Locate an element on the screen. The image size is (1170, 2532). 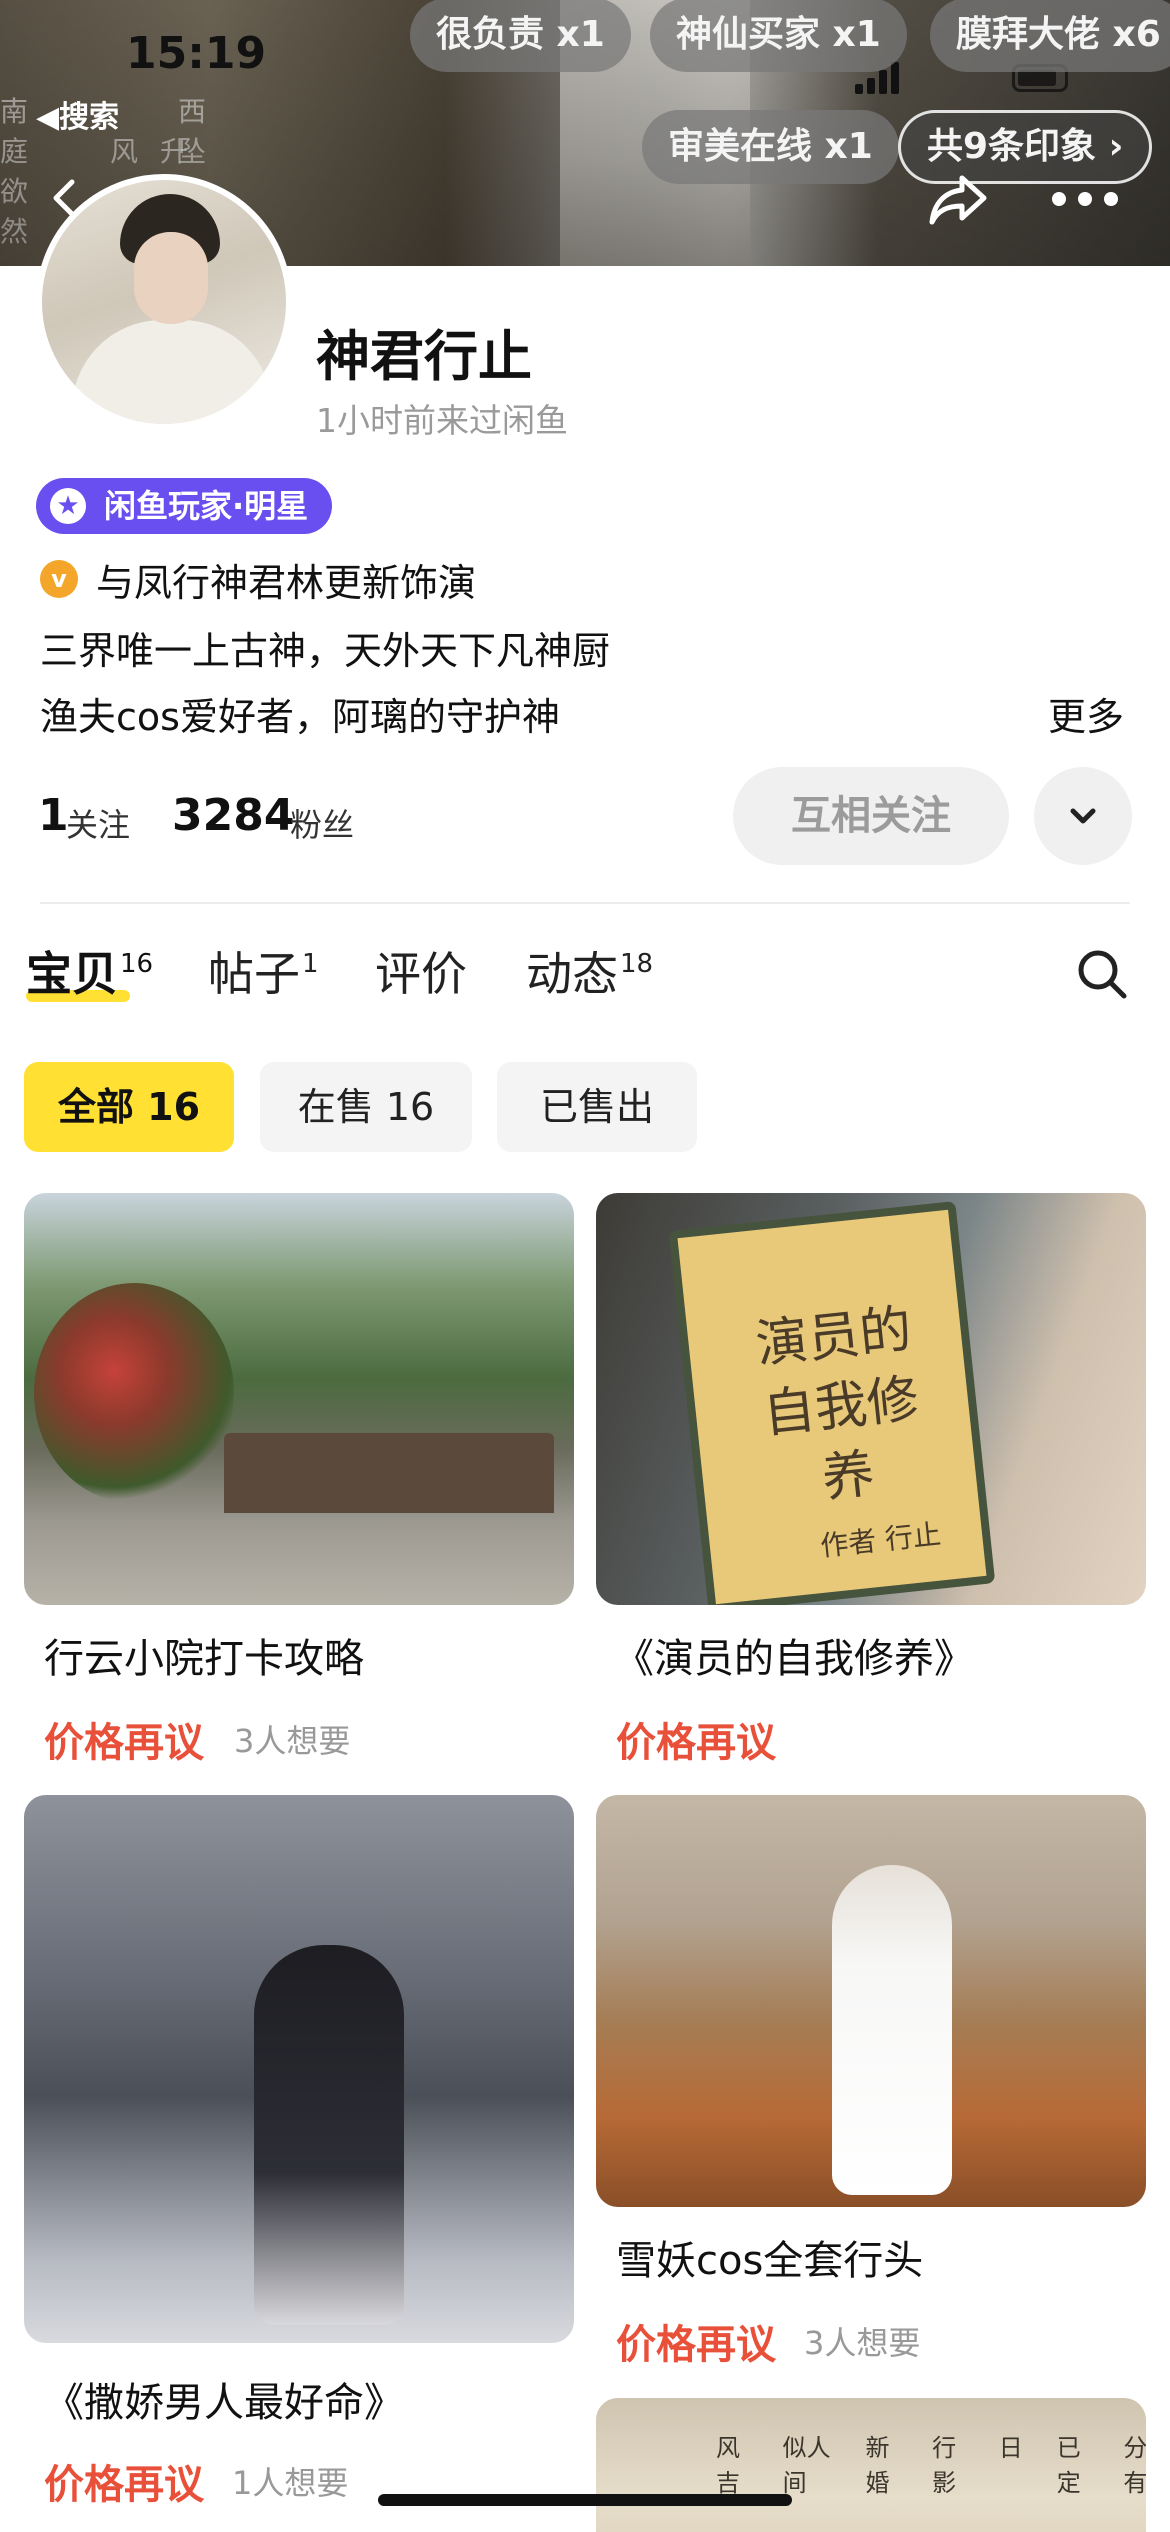
mutual-follow-button: 互相关注 is located at coordinates (871, 816).